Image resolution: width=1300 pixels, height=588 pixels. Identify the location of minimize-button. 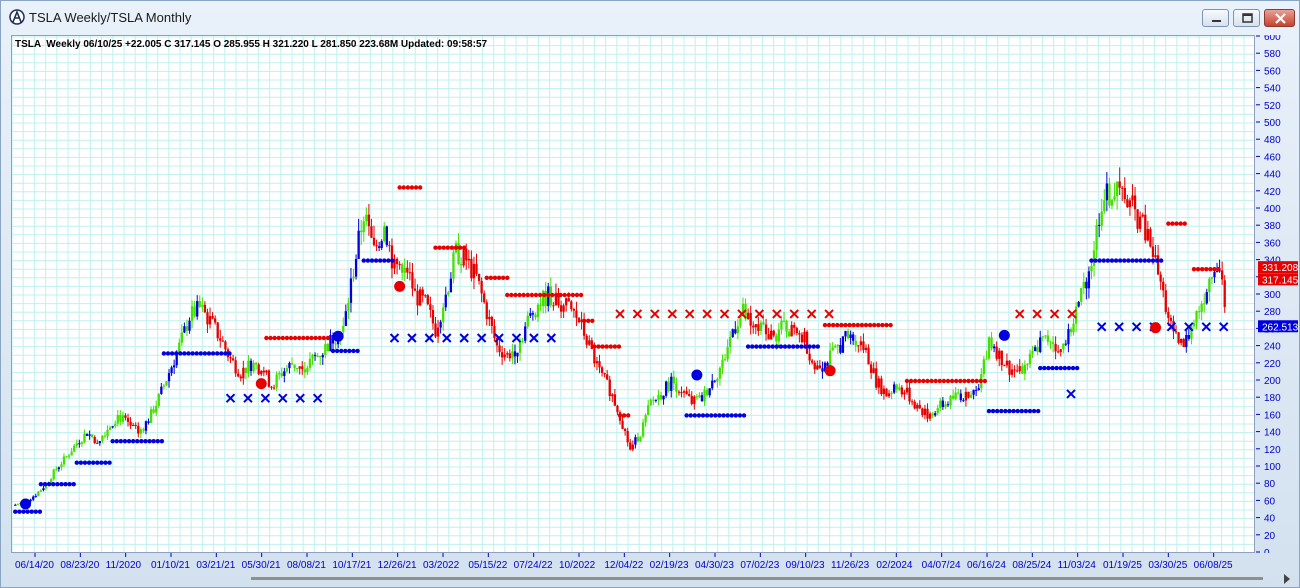
(1215, 18).